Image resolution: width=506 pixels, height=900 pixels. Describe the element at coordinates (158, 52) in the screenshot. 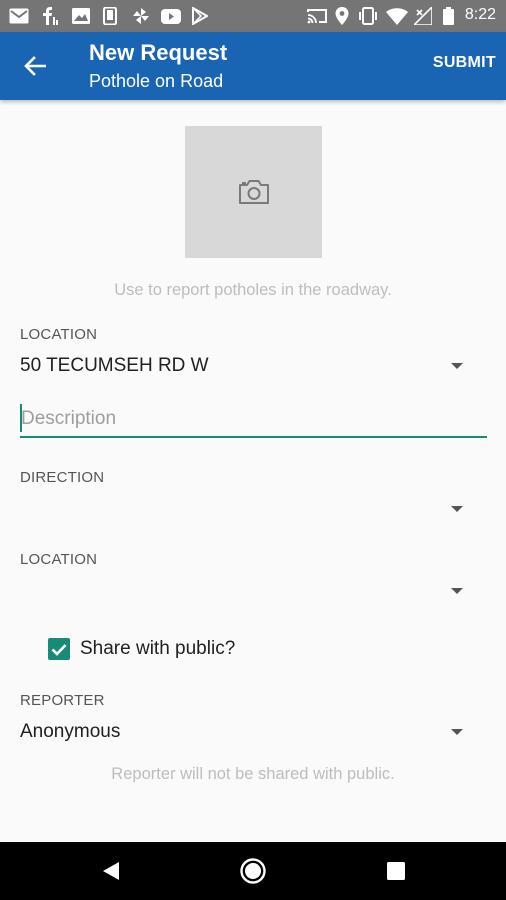

I see `page-title: New Request` at that location.